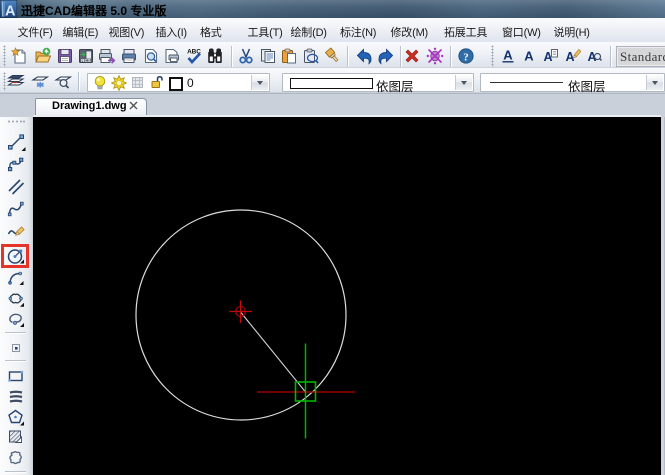 This screenshot has width=665, height=475. I want to click on svg-text: RCS, so click(86, 60).